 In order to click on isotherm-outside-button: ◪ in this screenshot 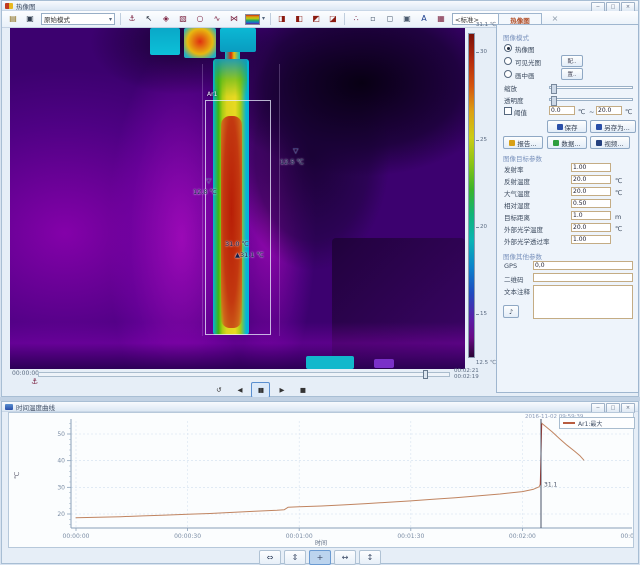, I will do `click(333, 19)`.